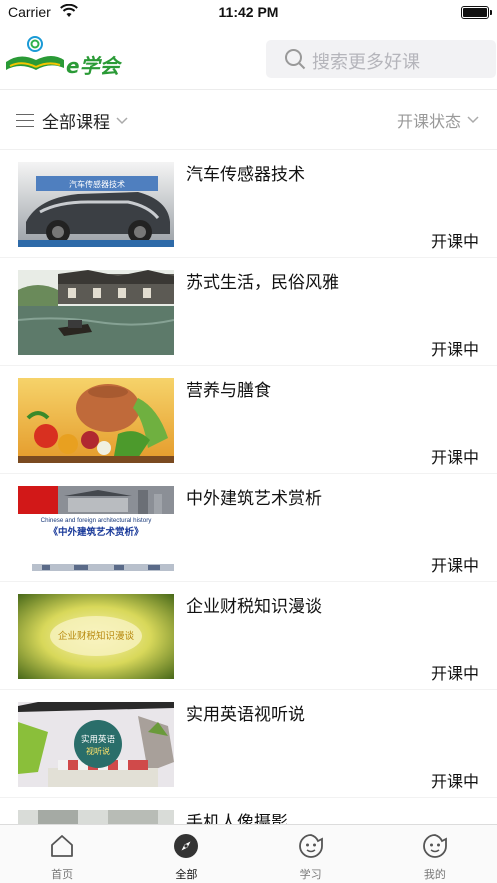 This screenshot has height=883, width=497. I want to click on tab-label: 全部, so click(186, 874).